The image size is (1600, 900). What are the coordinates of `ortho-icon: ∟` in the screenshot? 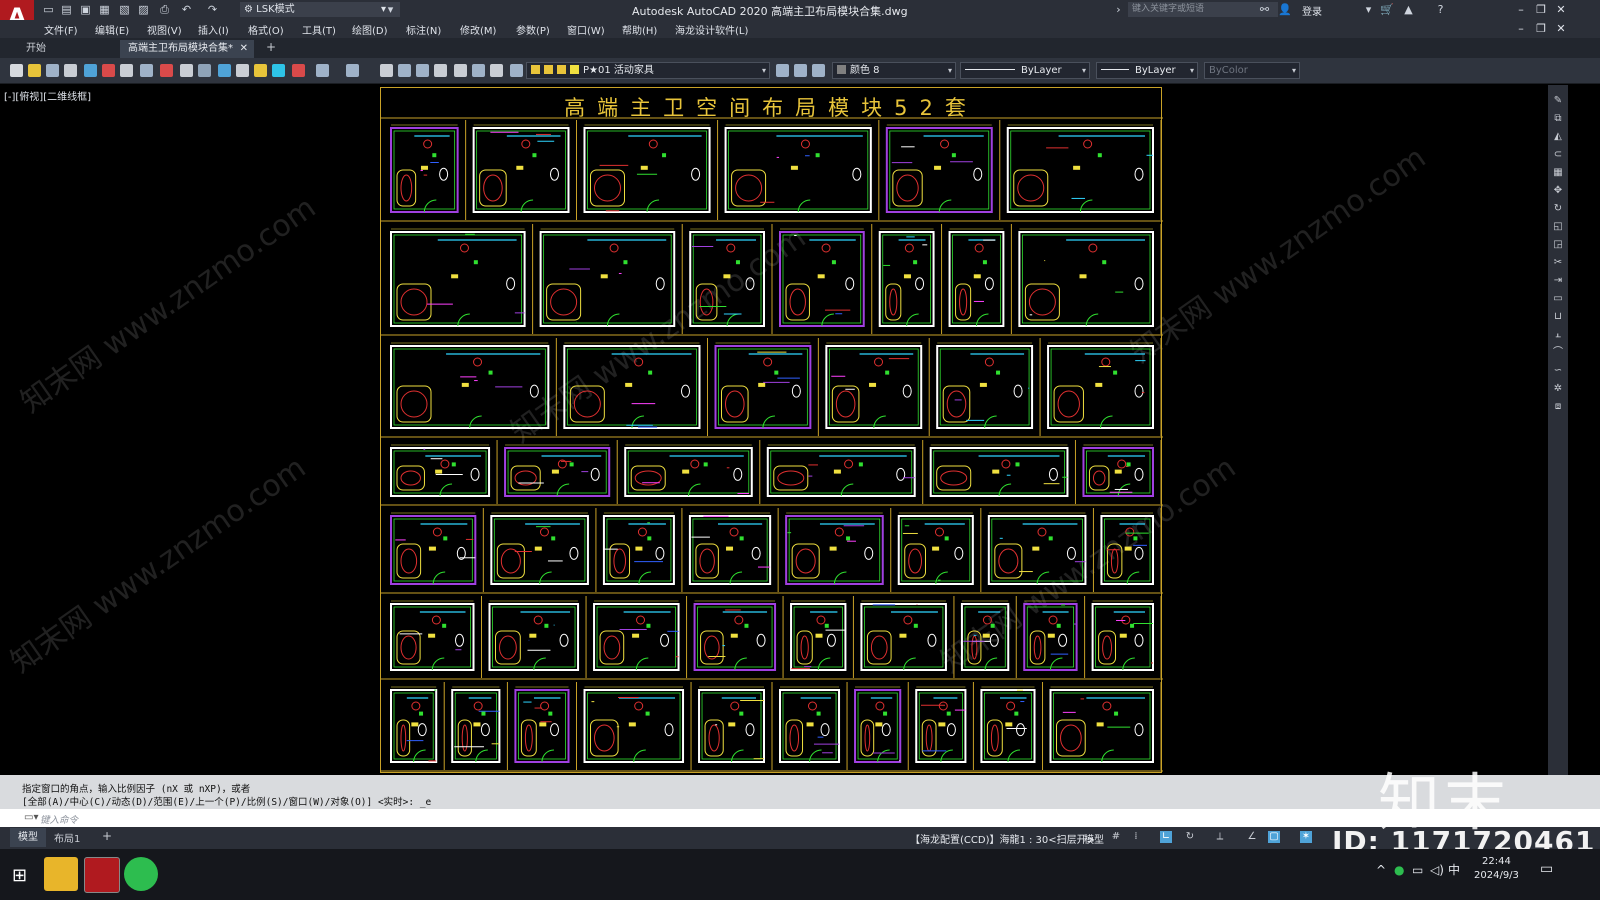 It's located at (1166, 837).